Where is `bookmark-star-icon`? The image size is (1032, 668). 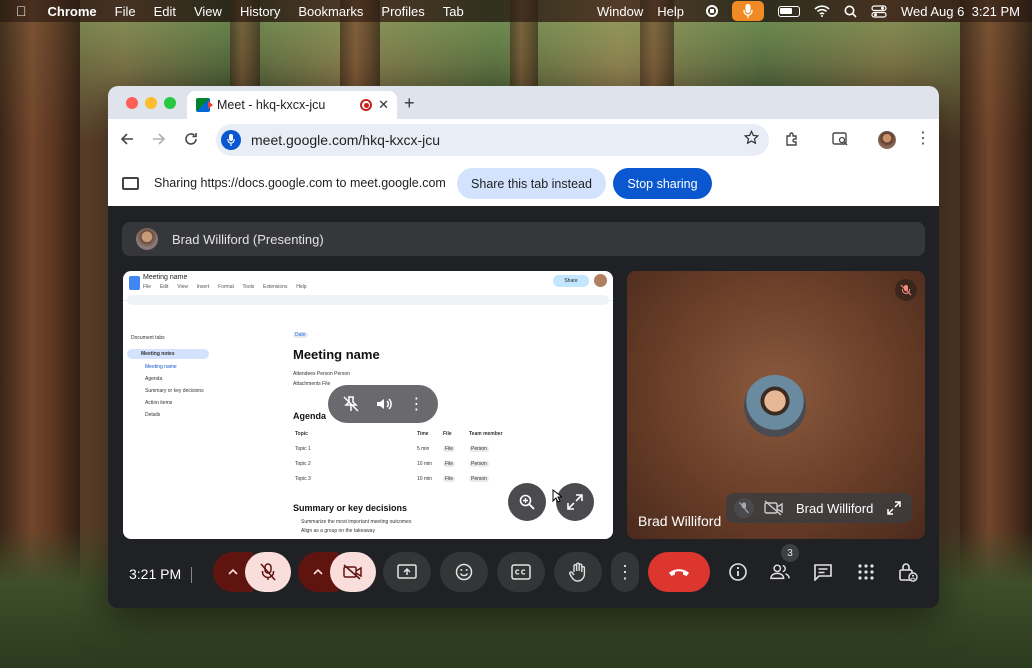 bookmark-star-icon is located at coordinates (751, 137).